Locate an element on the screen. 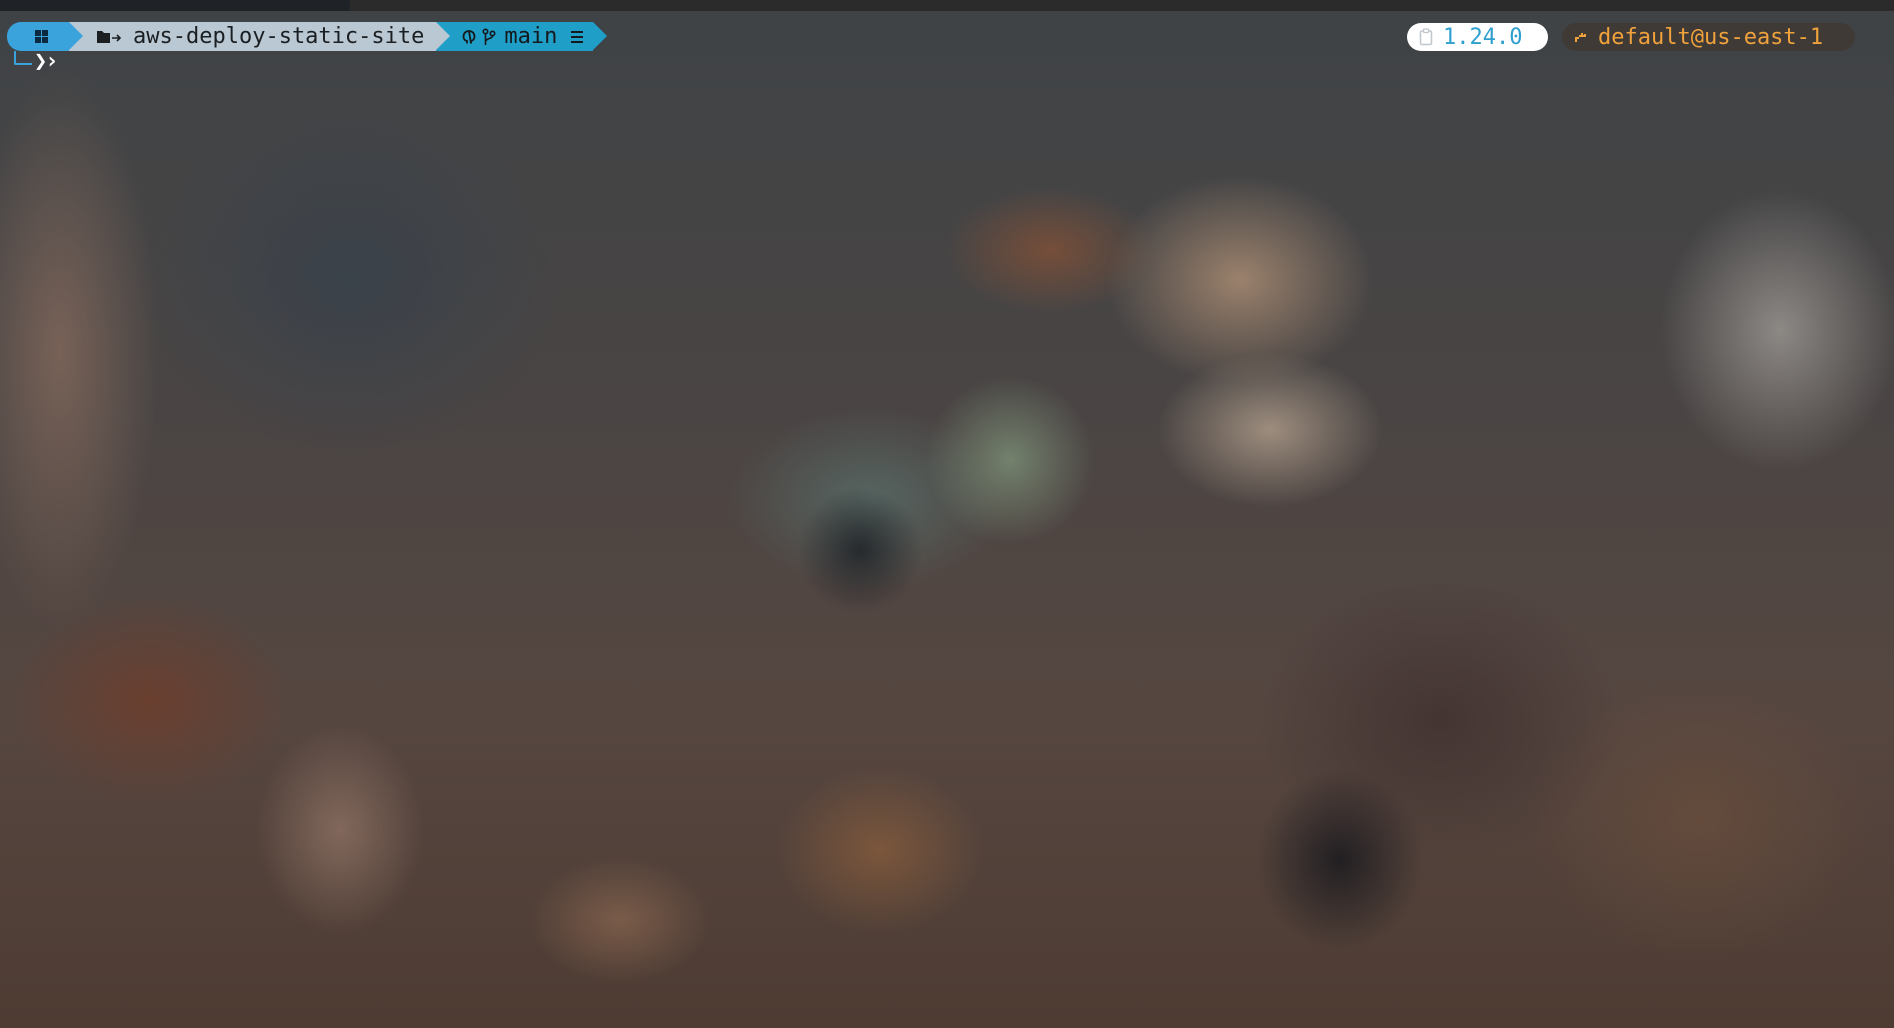  git-branch-name: main is located at coordinates (531, 36).